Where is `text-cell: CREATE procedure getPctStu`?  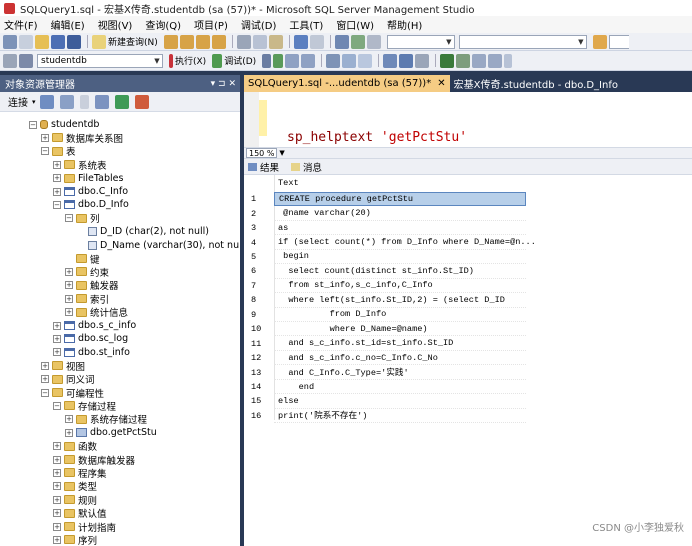 text-cell: CREATE procedure getPctStu is located at coordinates (400, 199).